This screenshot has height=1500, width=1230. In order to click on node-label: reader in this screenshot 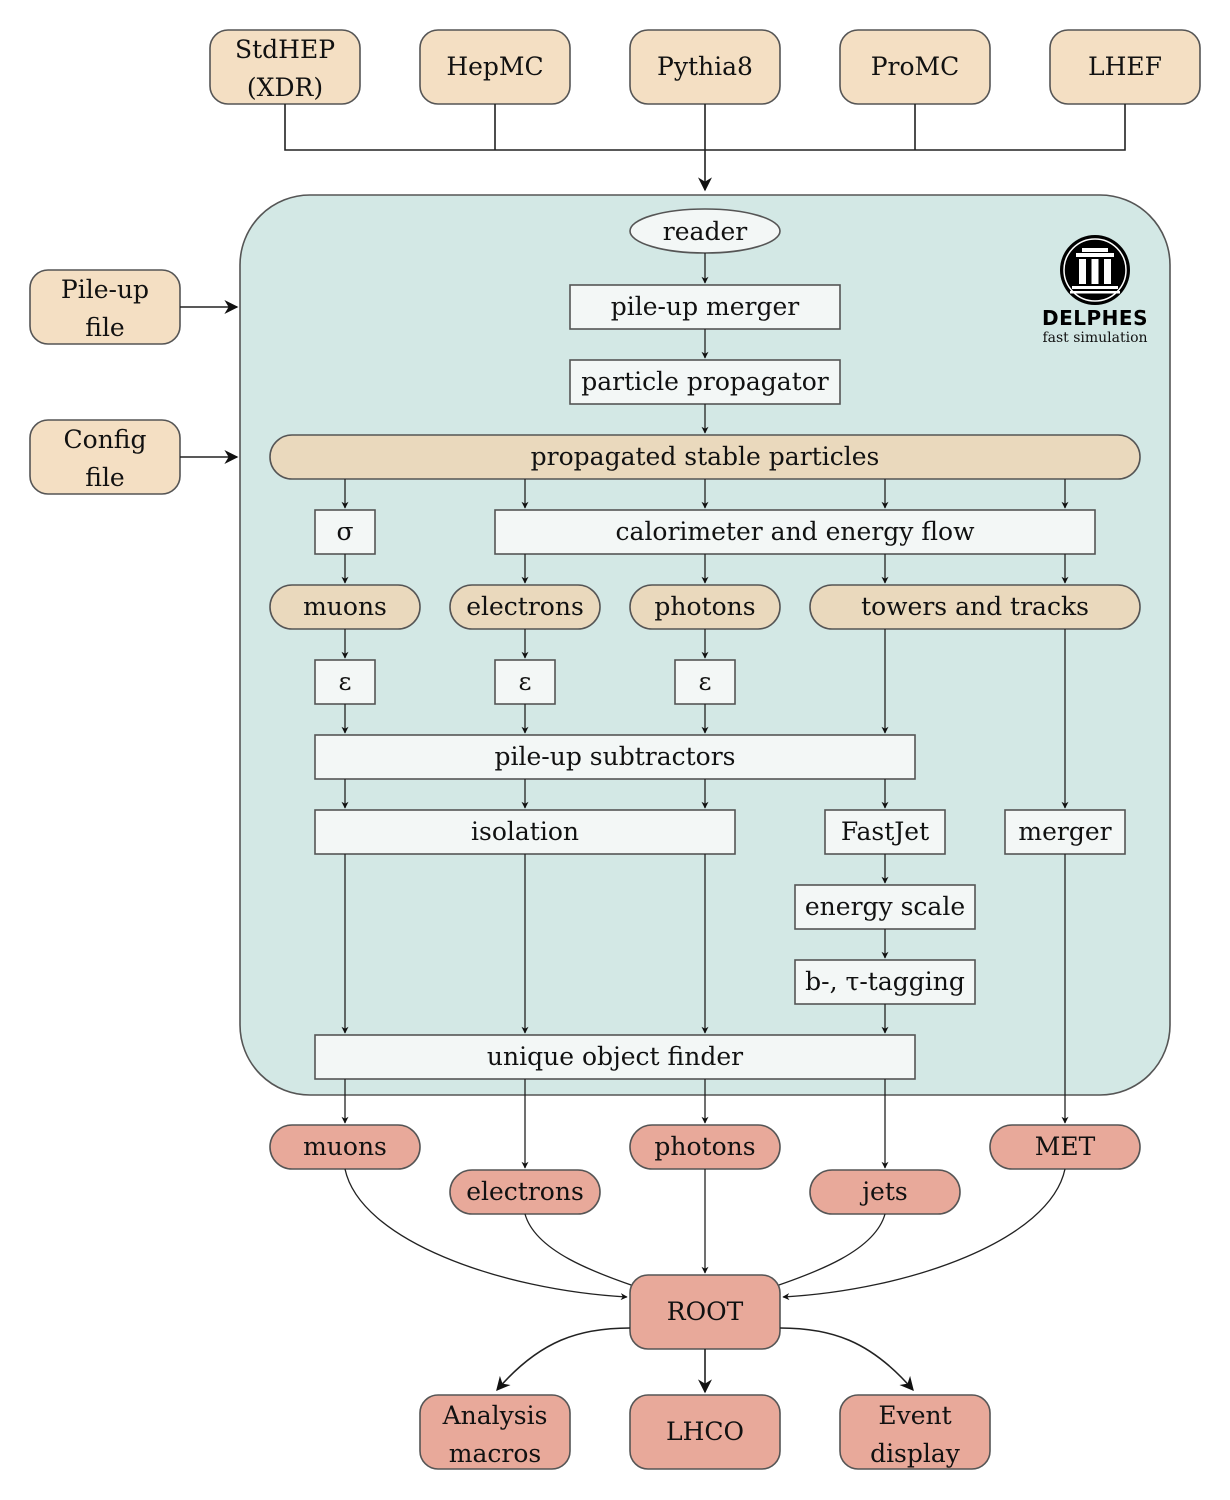, I will do `click(705, 231)`.